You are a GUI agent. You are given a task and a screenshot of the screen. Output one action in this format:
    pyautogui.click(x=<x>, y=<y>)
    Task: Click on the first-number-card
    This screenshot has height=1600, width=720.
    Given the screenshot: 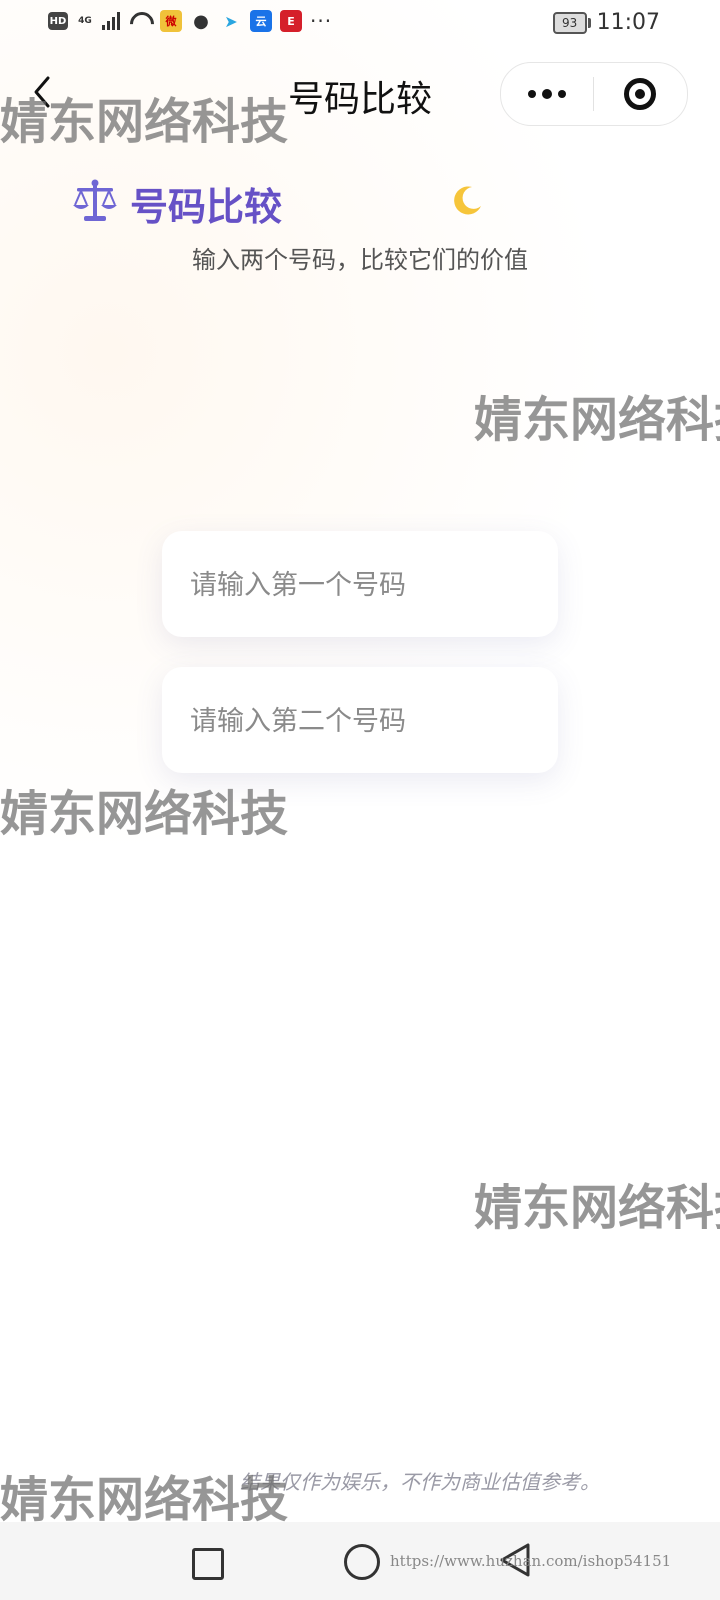 What is the action you would take?
    pyautogui.click(x=360, y=585)
    